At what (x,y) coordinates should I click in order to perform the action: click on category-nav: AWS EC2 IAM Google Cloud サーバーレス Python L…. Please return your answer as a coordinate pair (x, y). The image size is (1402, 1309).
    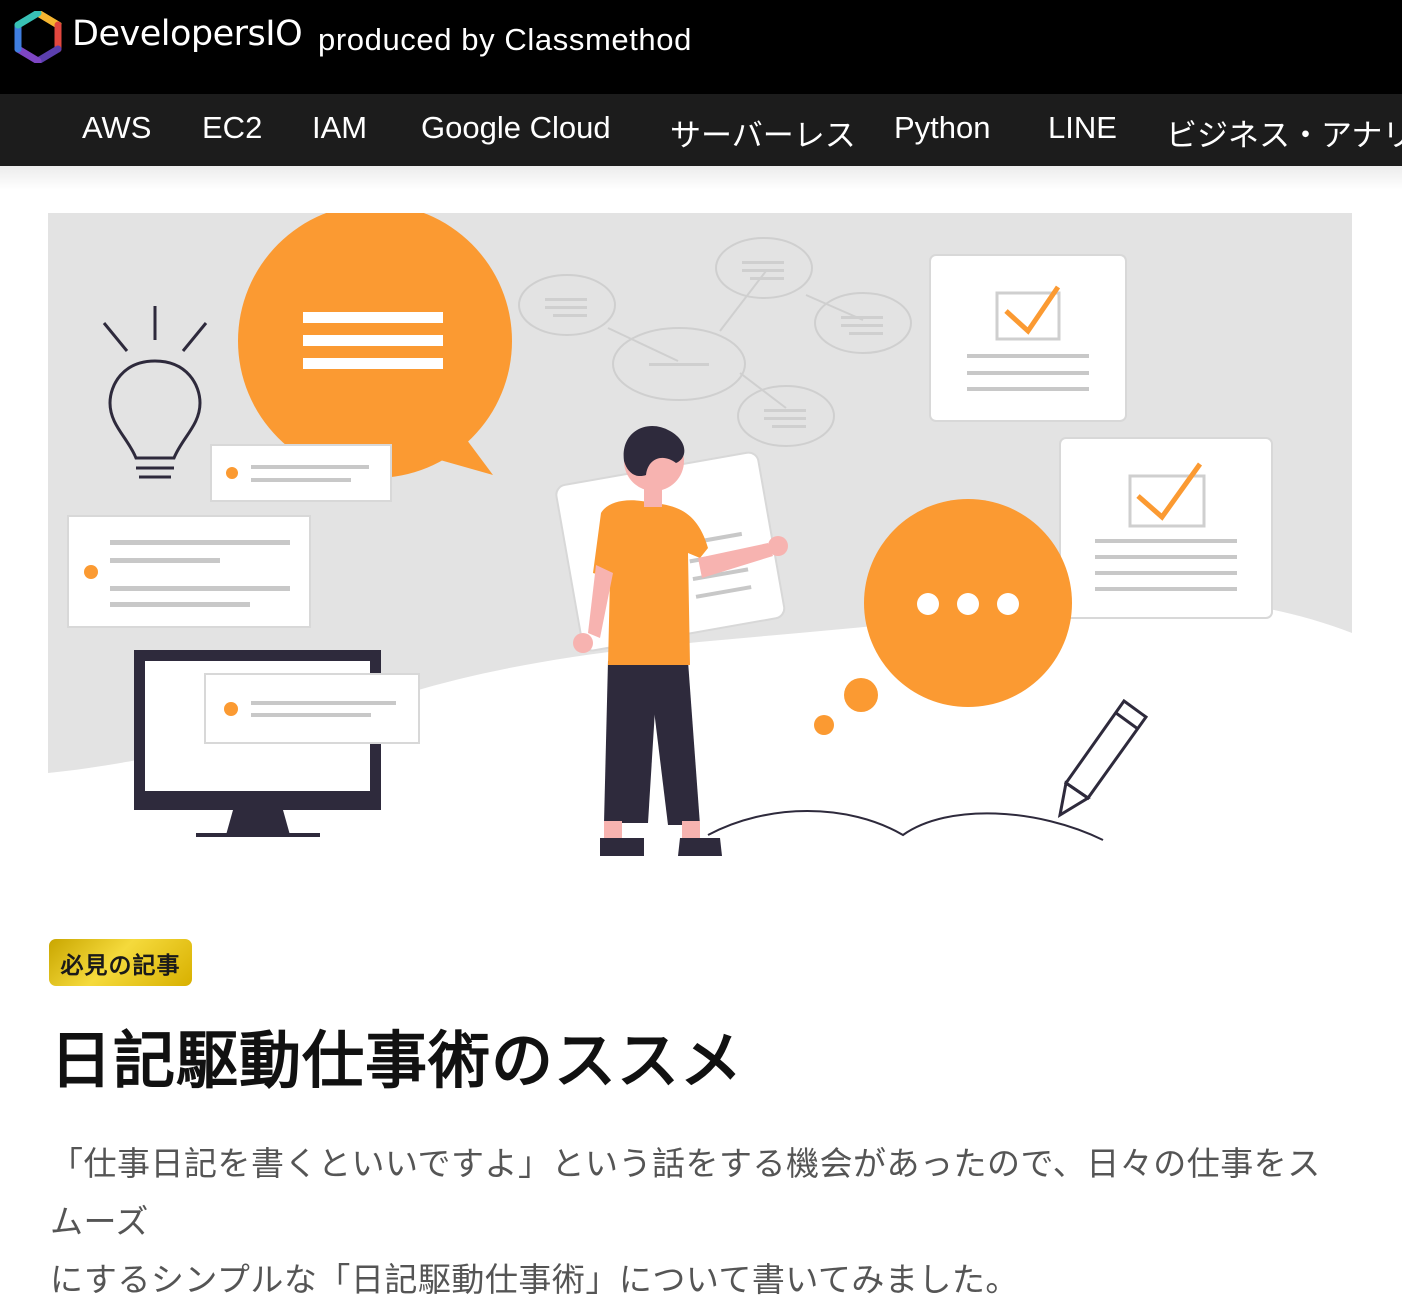
    Looking at the image, I should click on (701, 130).